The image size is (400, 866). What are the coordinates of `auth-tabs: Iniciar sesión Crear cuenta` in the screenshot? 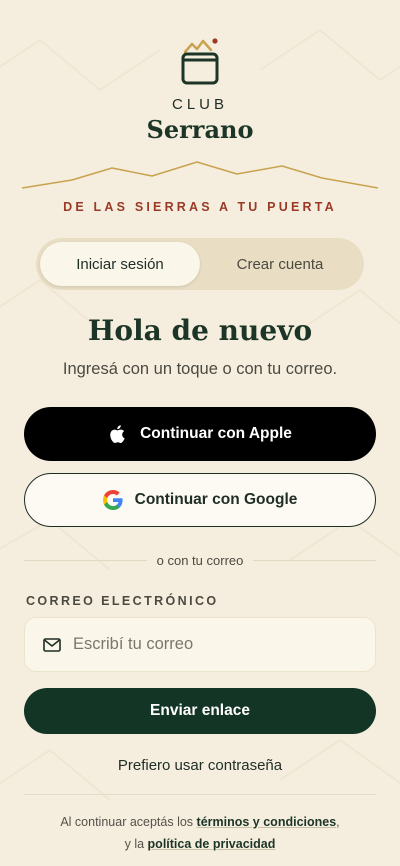 It's located at (200, 264).